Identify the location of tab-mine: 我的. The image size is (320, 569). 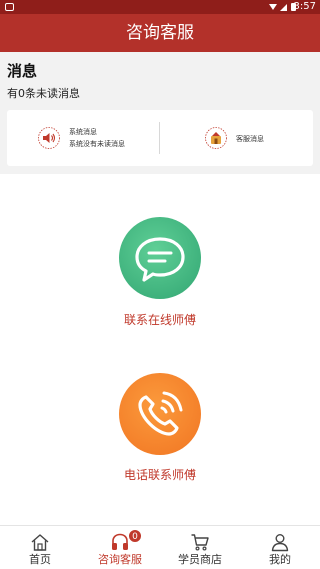
(280, 547).